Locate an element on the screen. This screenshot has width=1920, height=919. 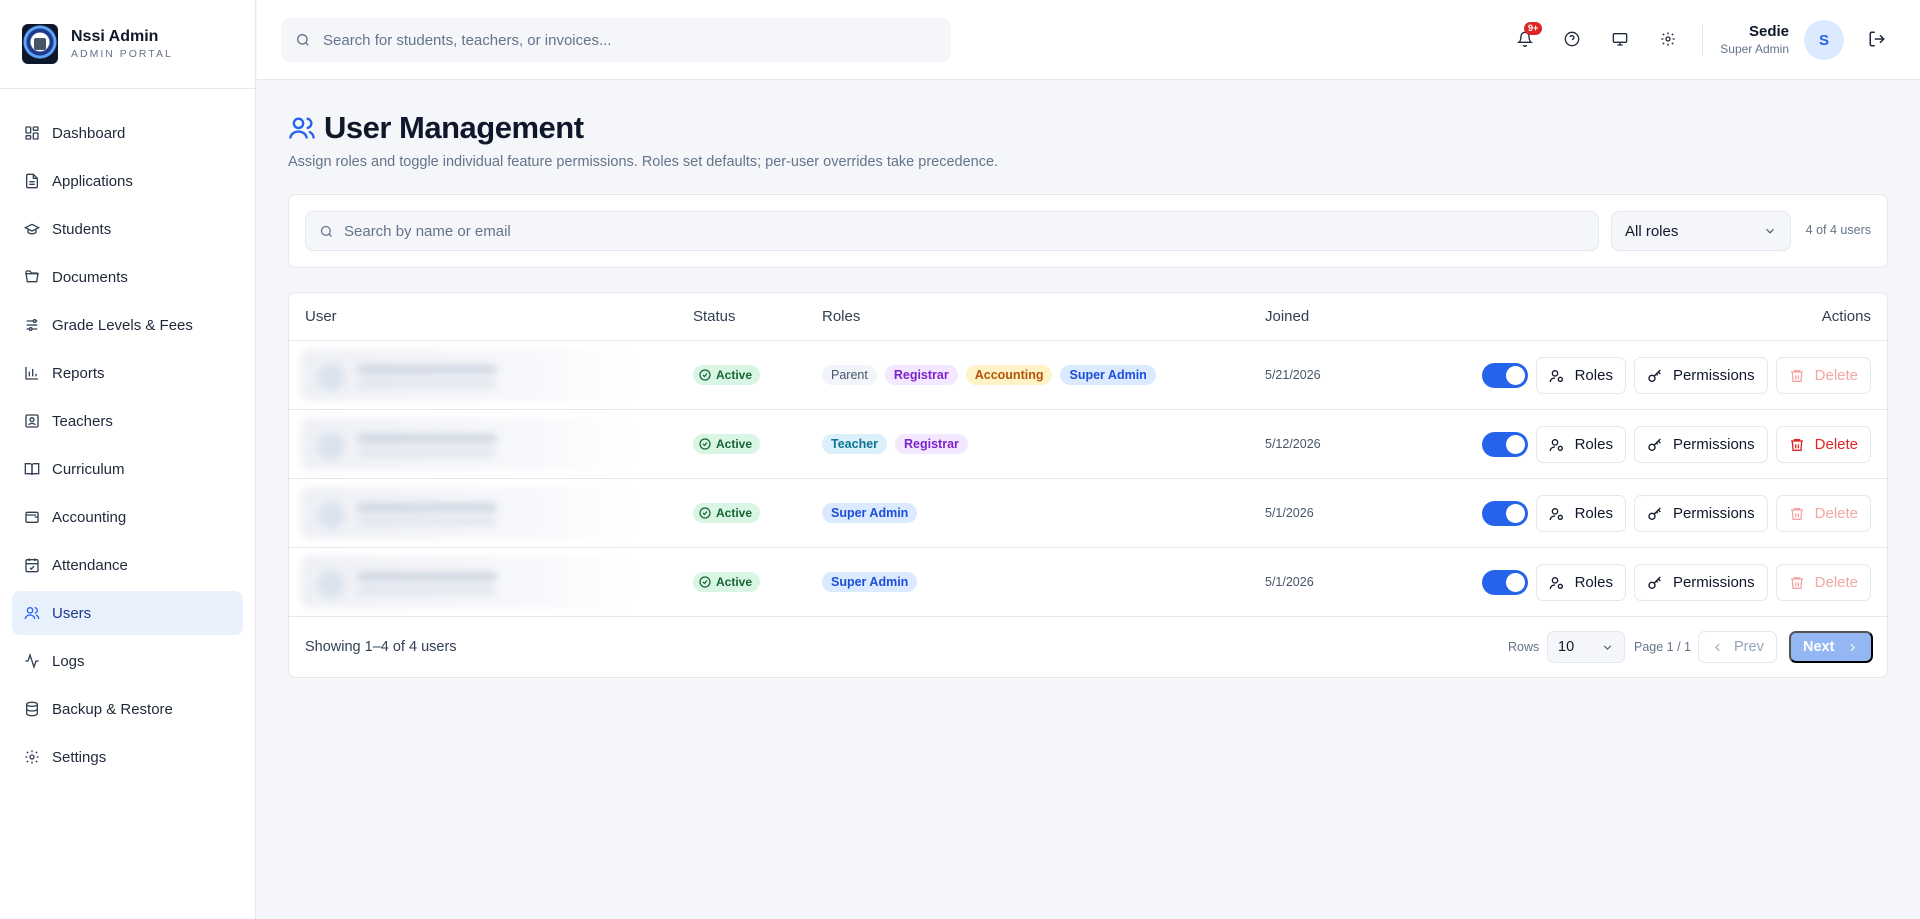
brand-name: Nssi Admin is located at coordinates (115, 36).